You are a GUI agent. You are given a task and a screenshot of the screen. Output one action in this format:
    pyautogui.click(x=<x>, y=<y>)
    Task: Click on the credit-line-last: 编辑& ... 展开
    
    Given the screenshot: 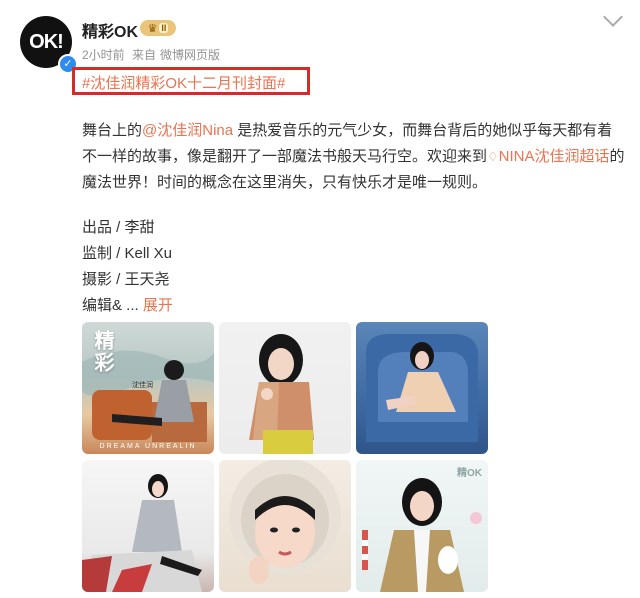 What is the action you would take?
    pyautogui.click(x=127, y=306)
    